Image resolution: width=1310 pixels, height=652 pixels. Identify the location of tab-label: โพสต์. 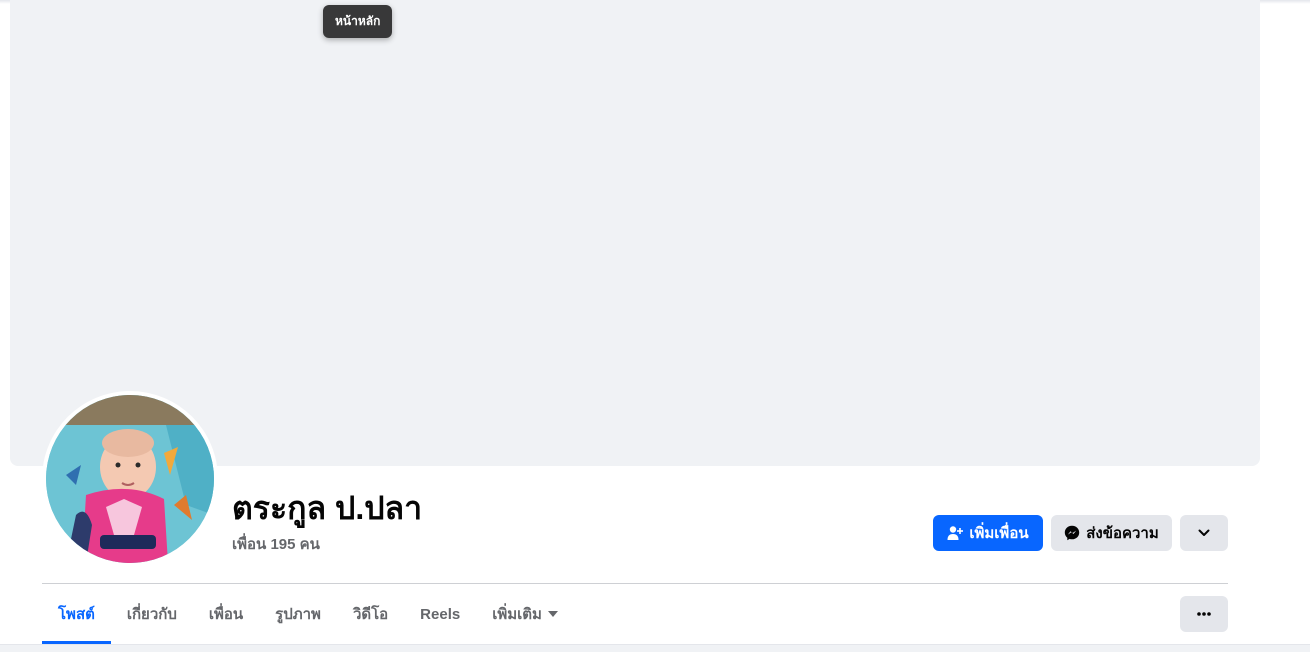
(76, 614).